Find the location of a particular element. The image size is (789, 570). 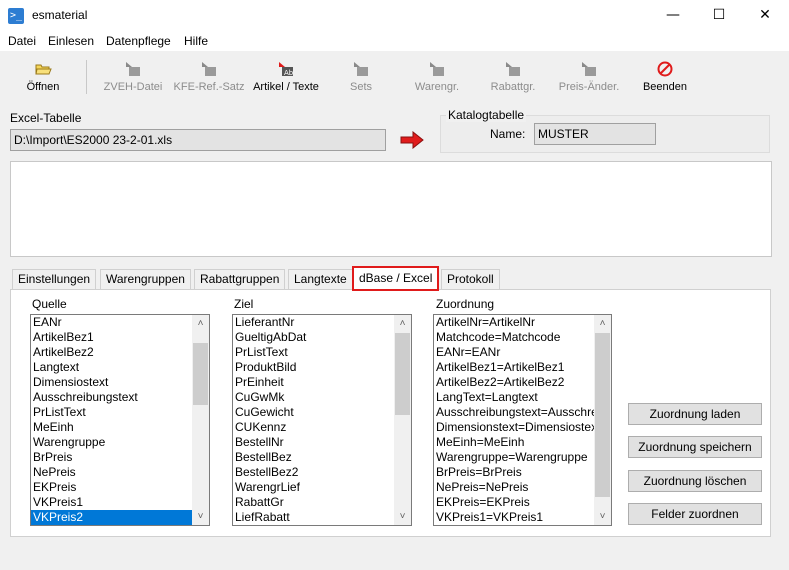

list-item: MeEinh=MeEinh is located at coordinates (514, 442).